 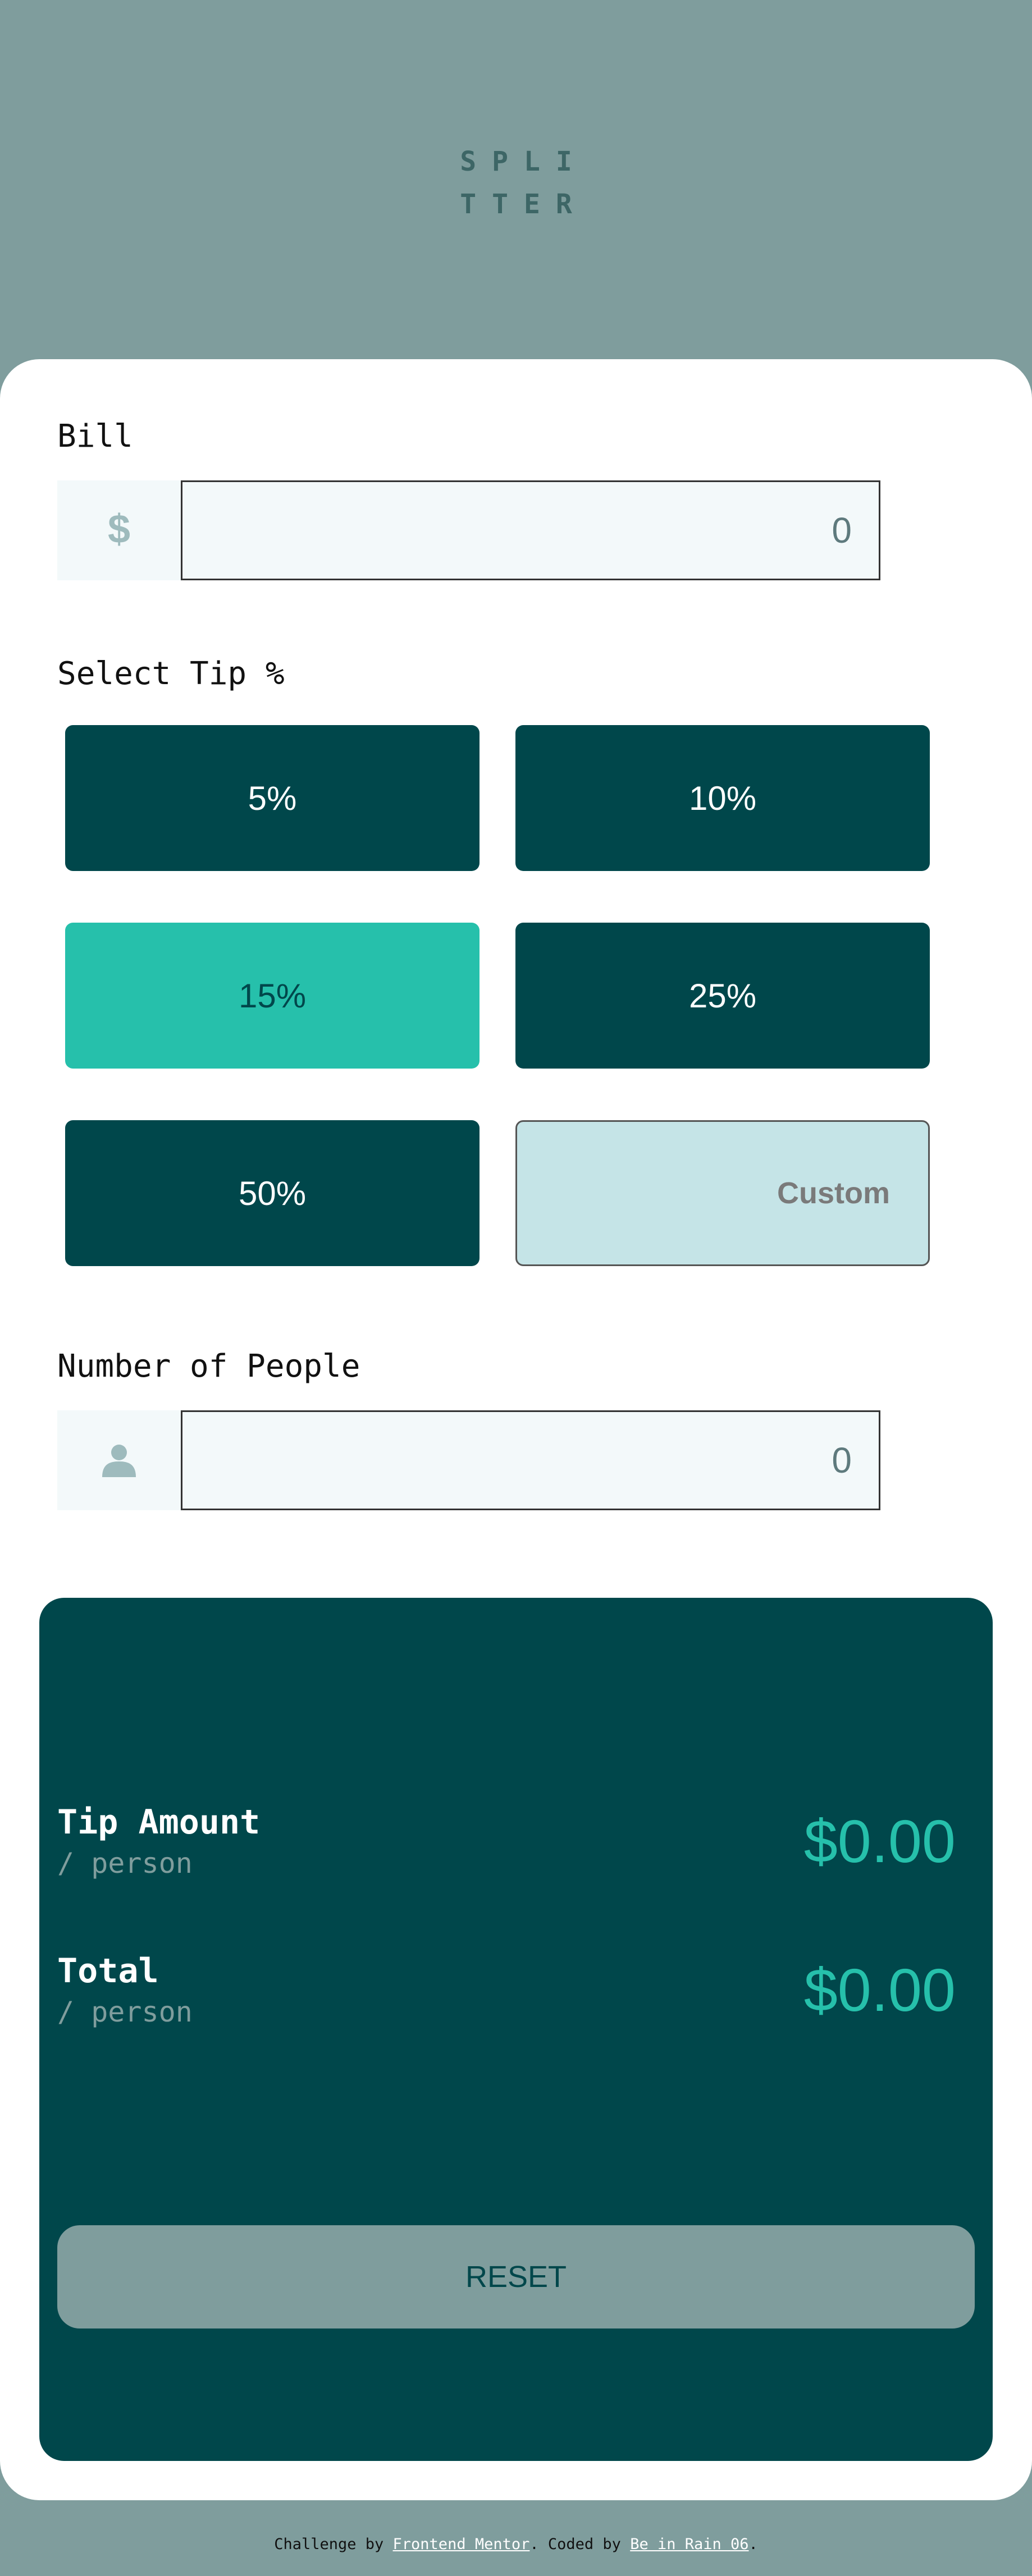 What do you see at coordinates (723, 1193) in the screenshot?
I see `custom-tip-input: Custom` at bounding box center [723, 1193].